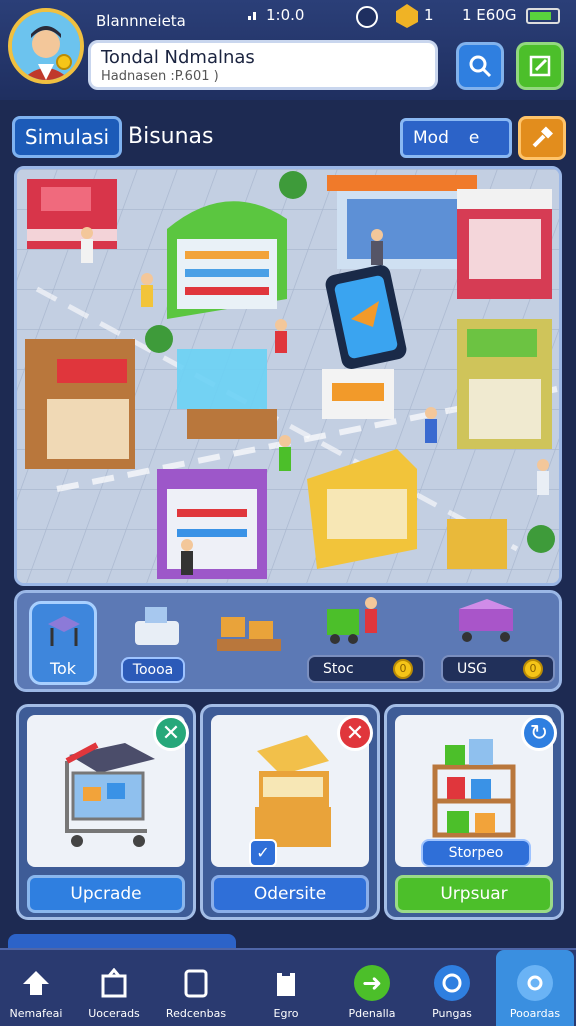 This screenshot has height=1026, width=576. Describe the element at coordinates (535, 983) in the screenshot. I see `settings-icon` at that location.